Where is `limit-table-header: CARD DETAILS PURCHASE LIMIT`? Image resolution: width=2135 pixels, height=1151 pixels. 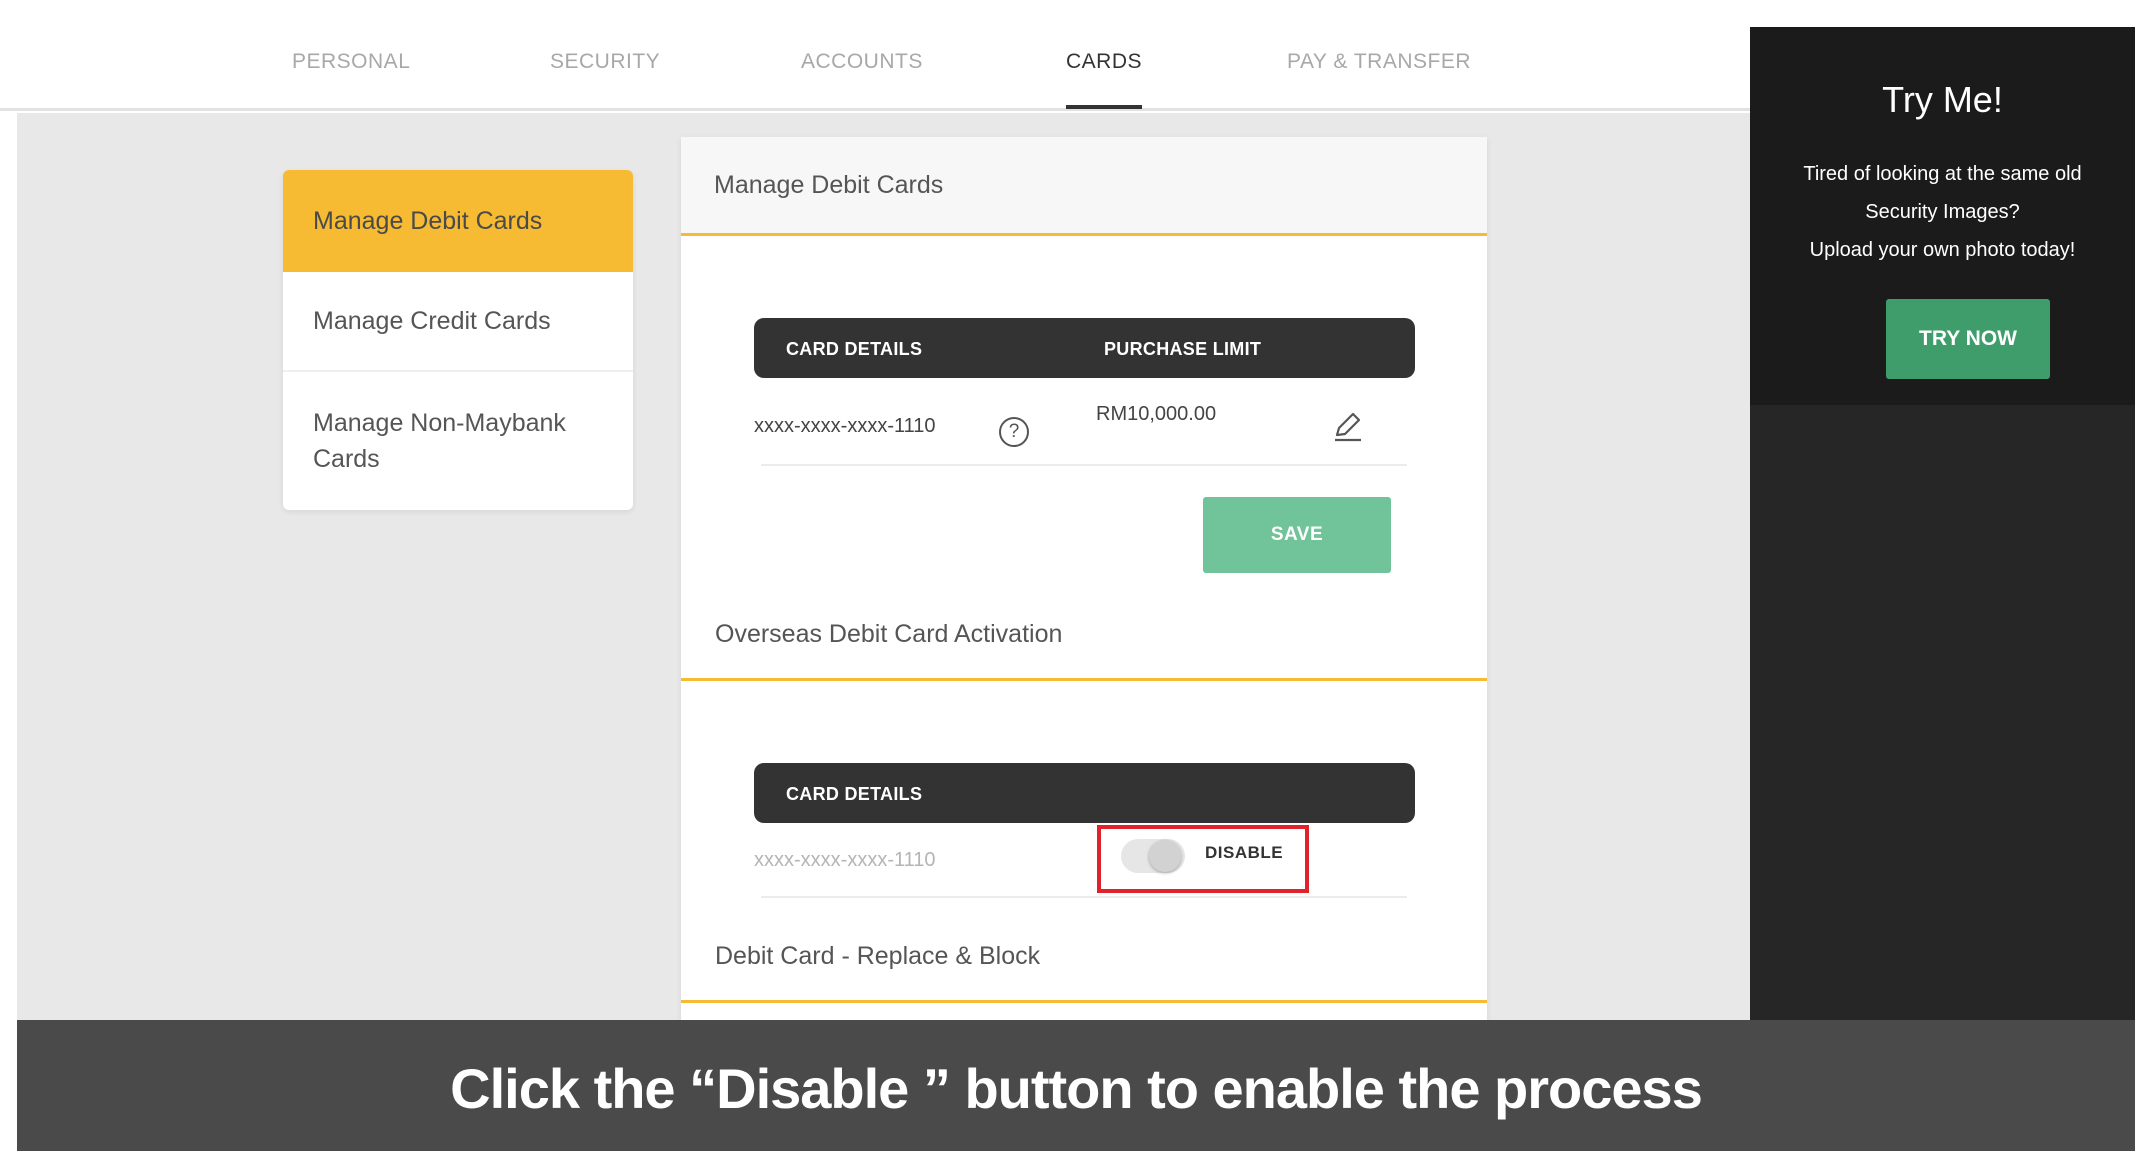
limit-table-header: CARD DETAILS PURCHASE LIMIT is located at coordinates (1084, 348).